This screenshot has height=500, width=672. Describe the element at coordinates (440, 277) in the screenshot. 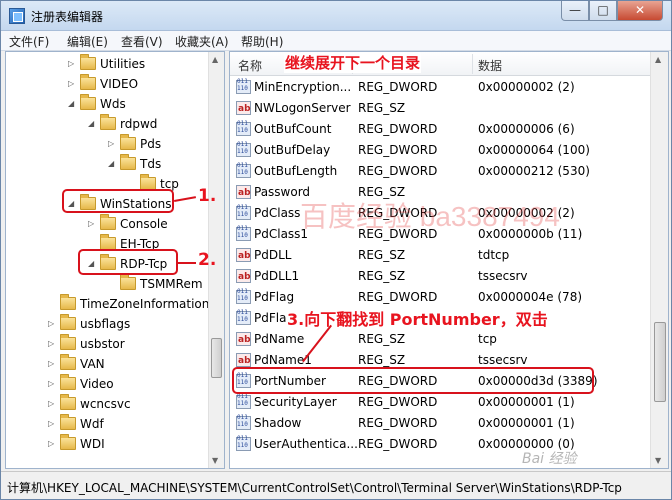

I see `list-row: PdDLL1REG_SZtssecsrv` at that location.